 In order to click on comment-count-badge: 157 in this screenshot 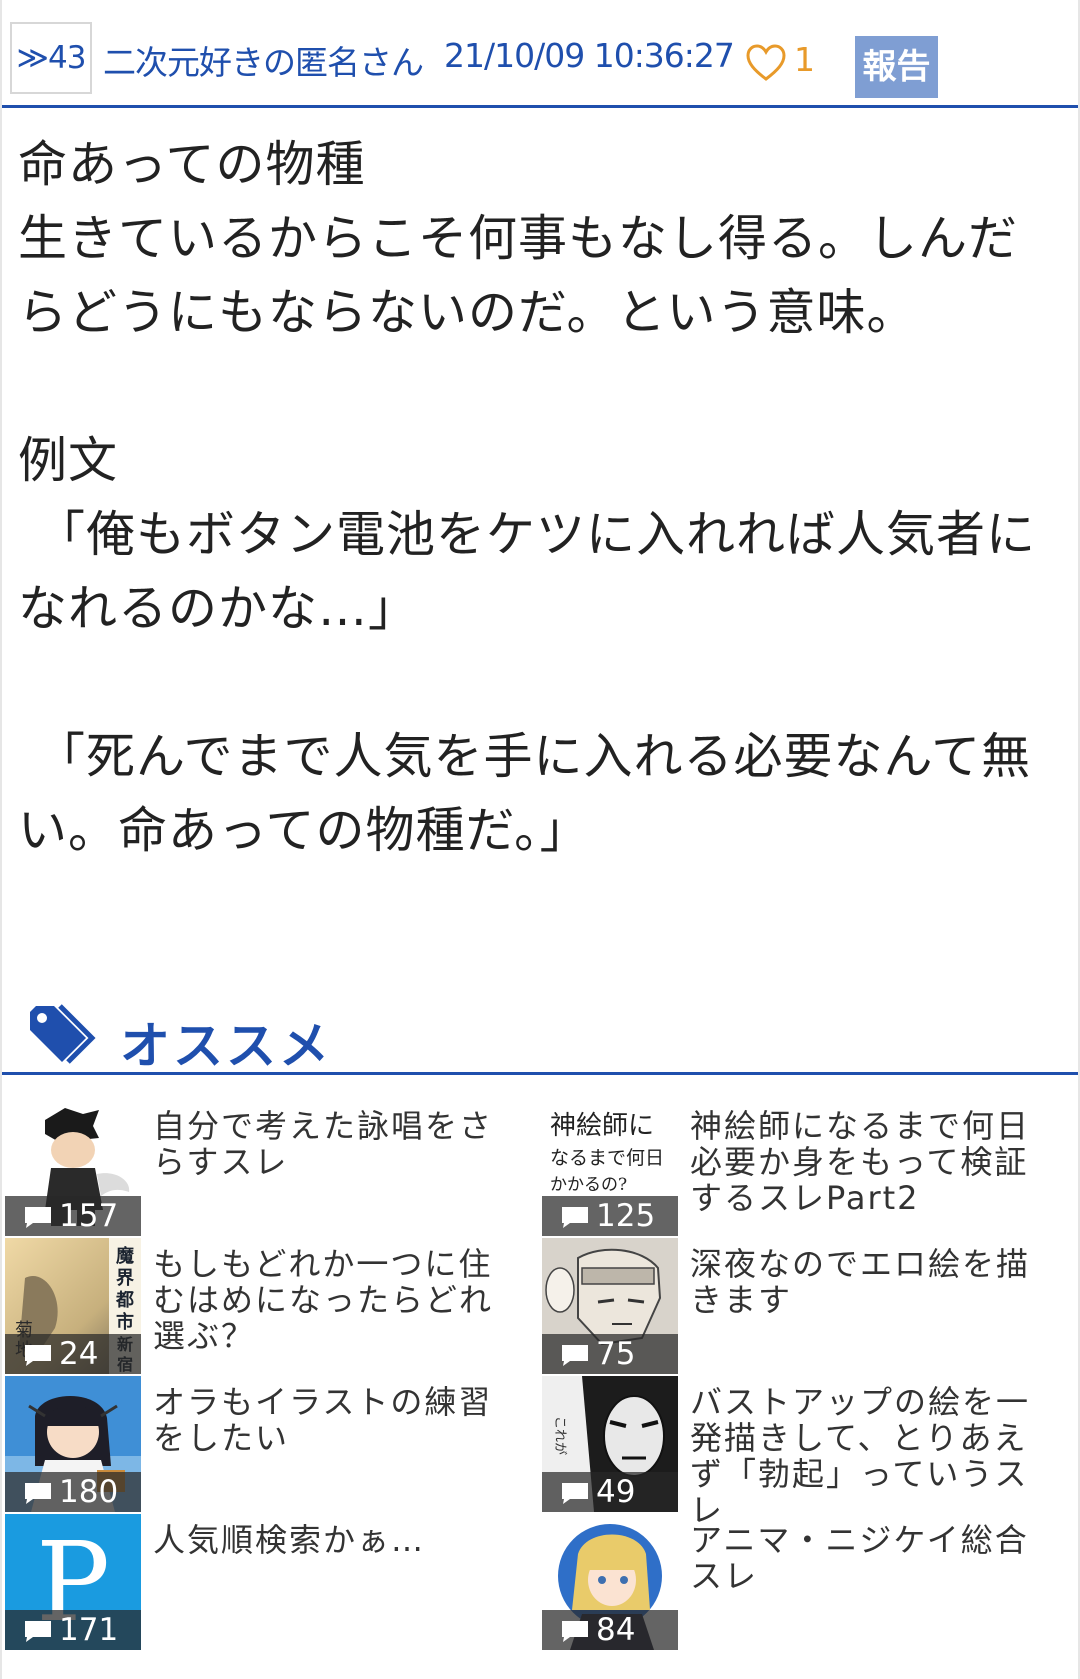, I will do `click(73, 1216)`.